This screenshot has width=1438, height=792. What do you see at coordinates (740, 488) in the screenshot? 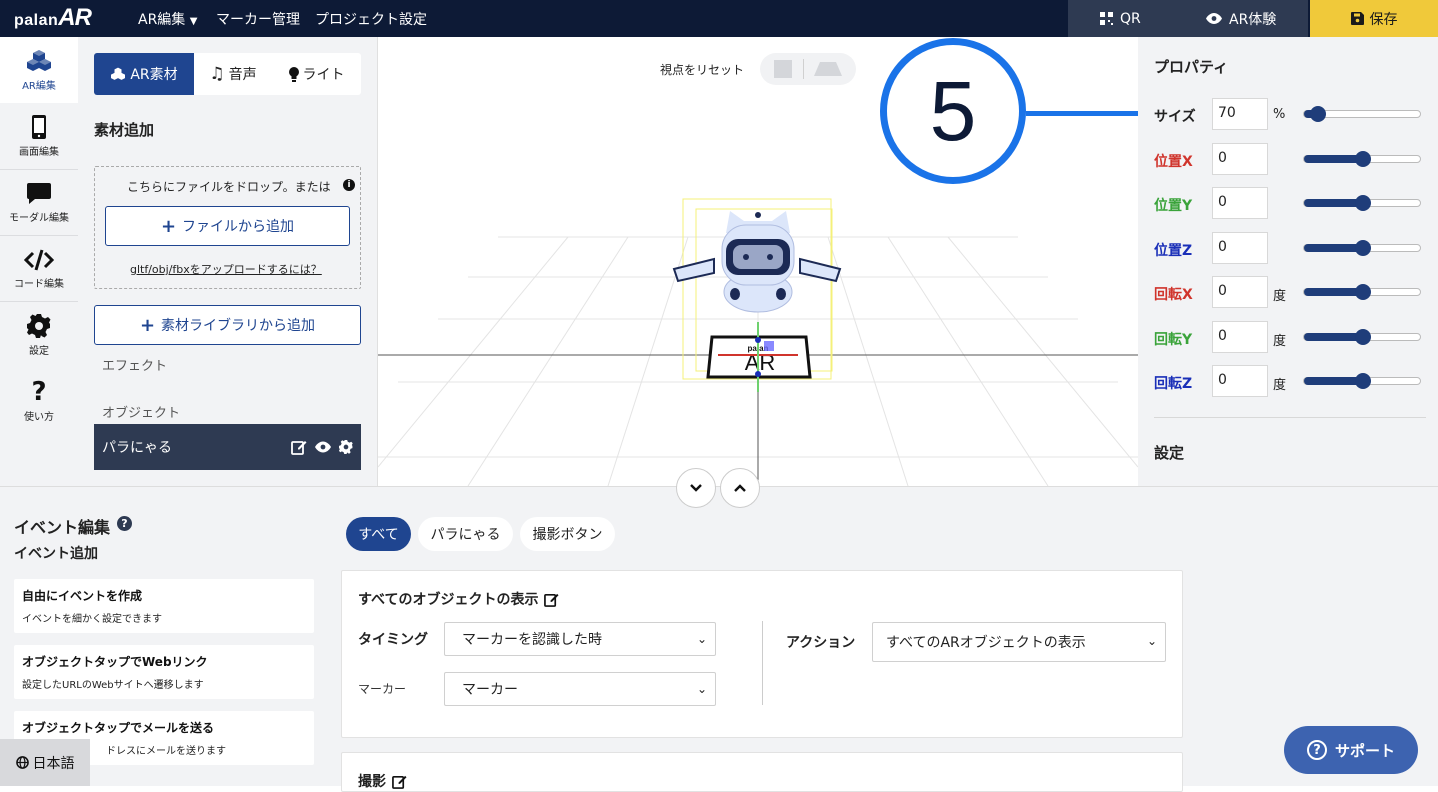
I see `expand-panel-button` at bounding box center [740, 488].